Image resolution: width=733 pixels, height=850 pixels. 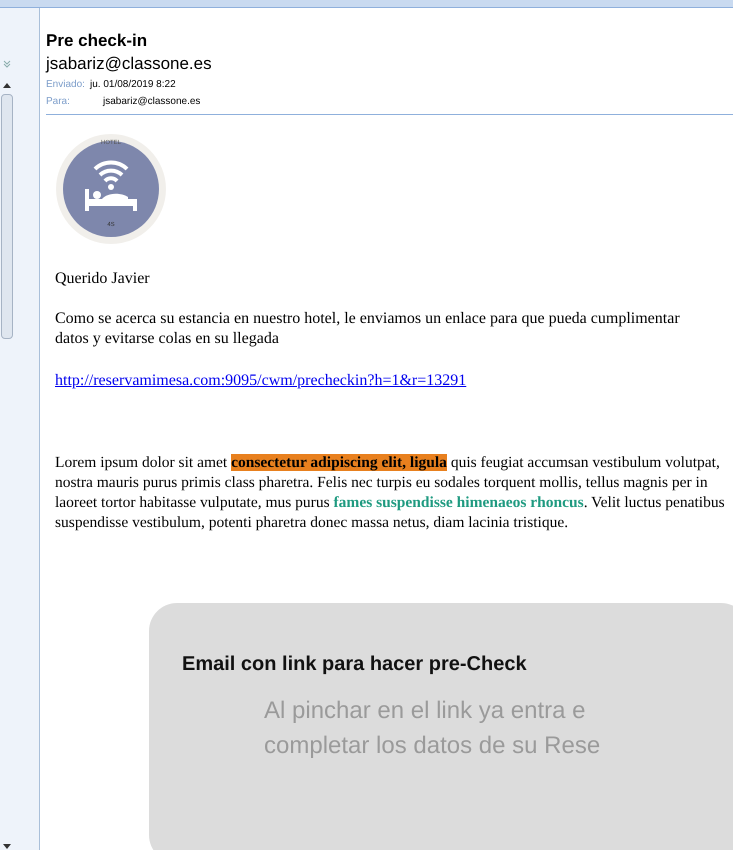 What do you see at coordinates (260, 381) in the screenshot?
I see `precheckin-link: http://reservamimesa.com:9095/cwm/precheckin?h=1&r=13291` at bounding box center [260, 381].